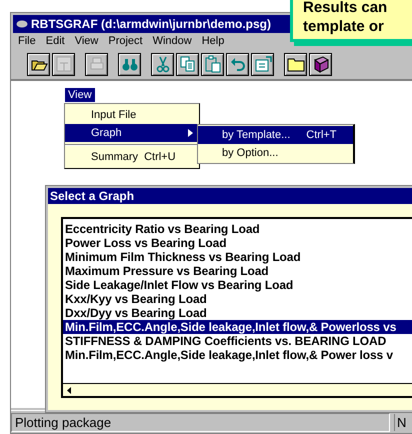 This screenshot has height=434, width=412. Describe the element at coordinates (22, 24) in the screenshot. I see `window-icon` at that location.